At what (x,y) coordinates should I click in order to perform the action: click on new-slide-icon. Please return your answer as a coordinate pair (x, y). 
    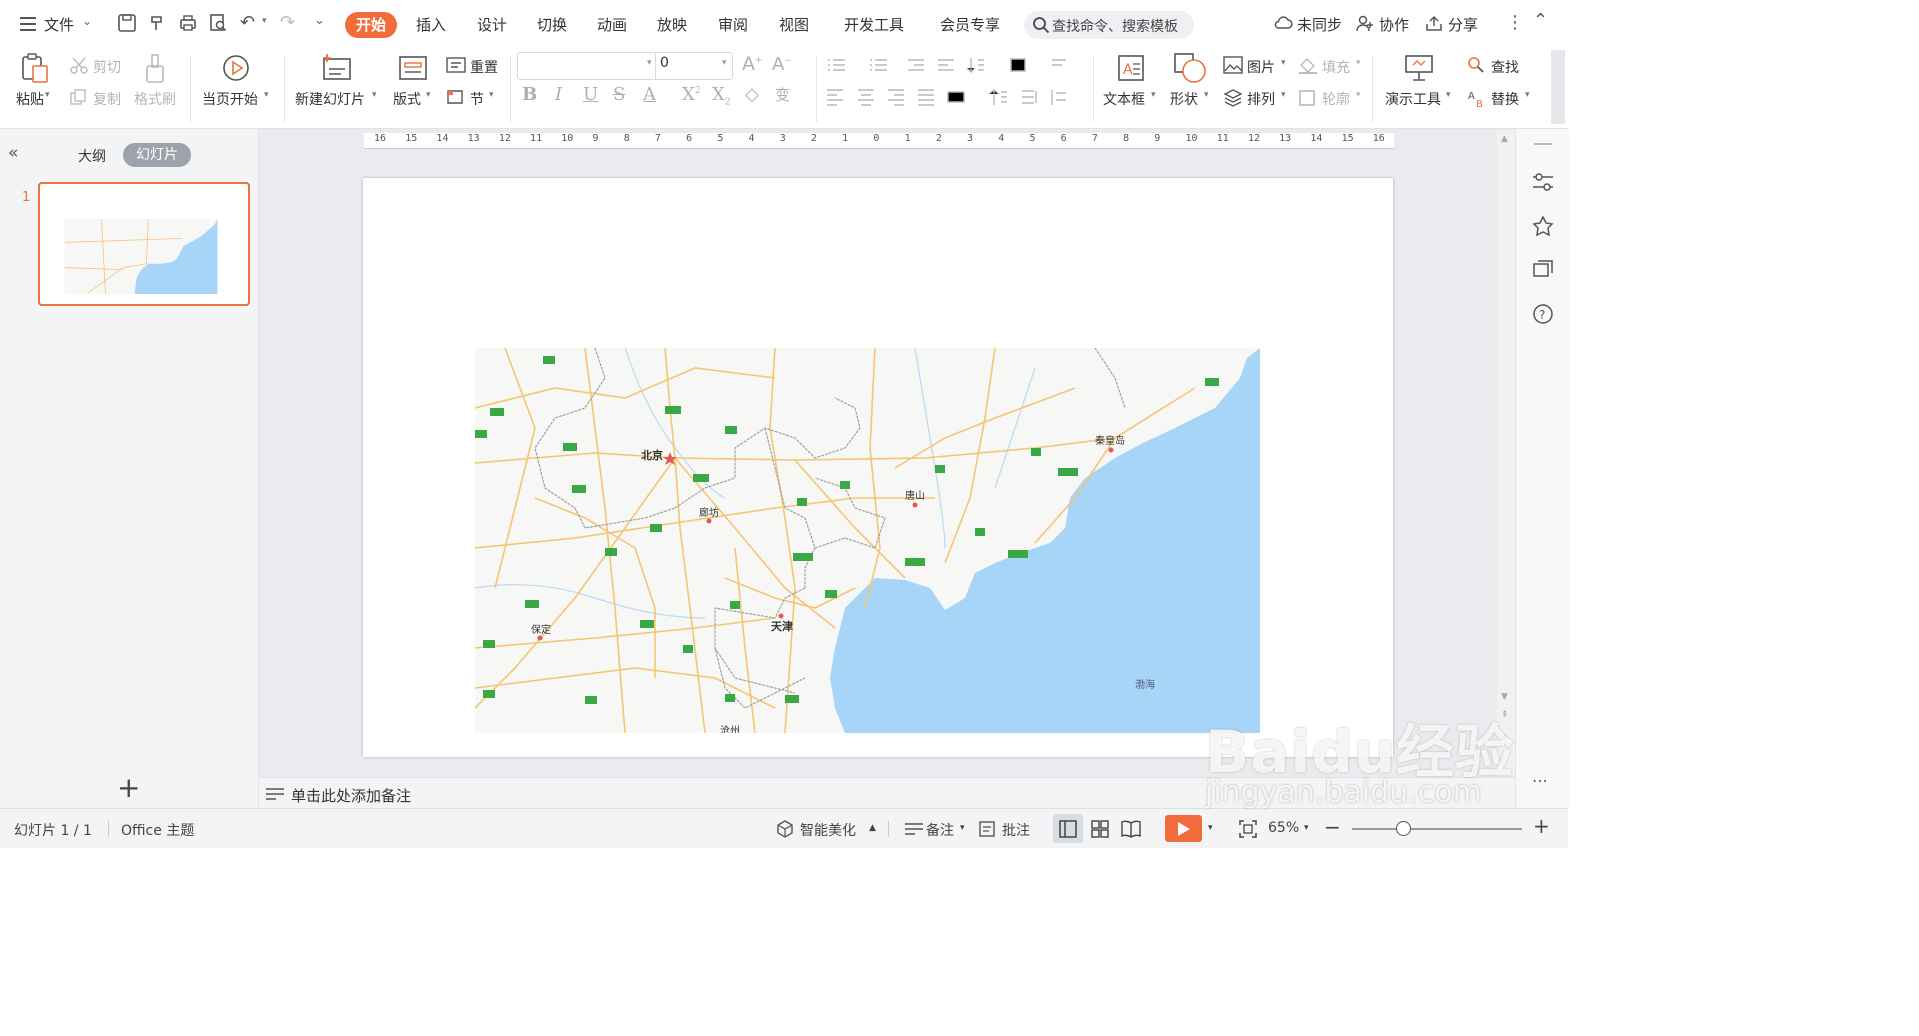
    Looking at the image, I should click on (337, 67).